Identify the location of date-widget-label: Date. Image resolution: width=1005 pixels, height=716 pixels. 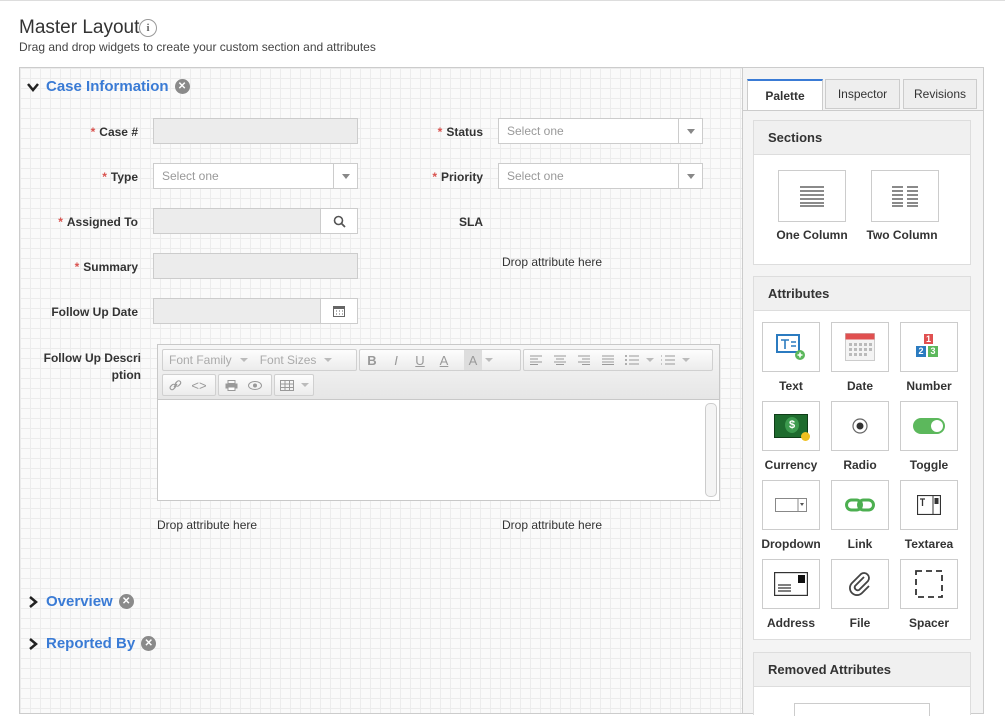
(859, 386).